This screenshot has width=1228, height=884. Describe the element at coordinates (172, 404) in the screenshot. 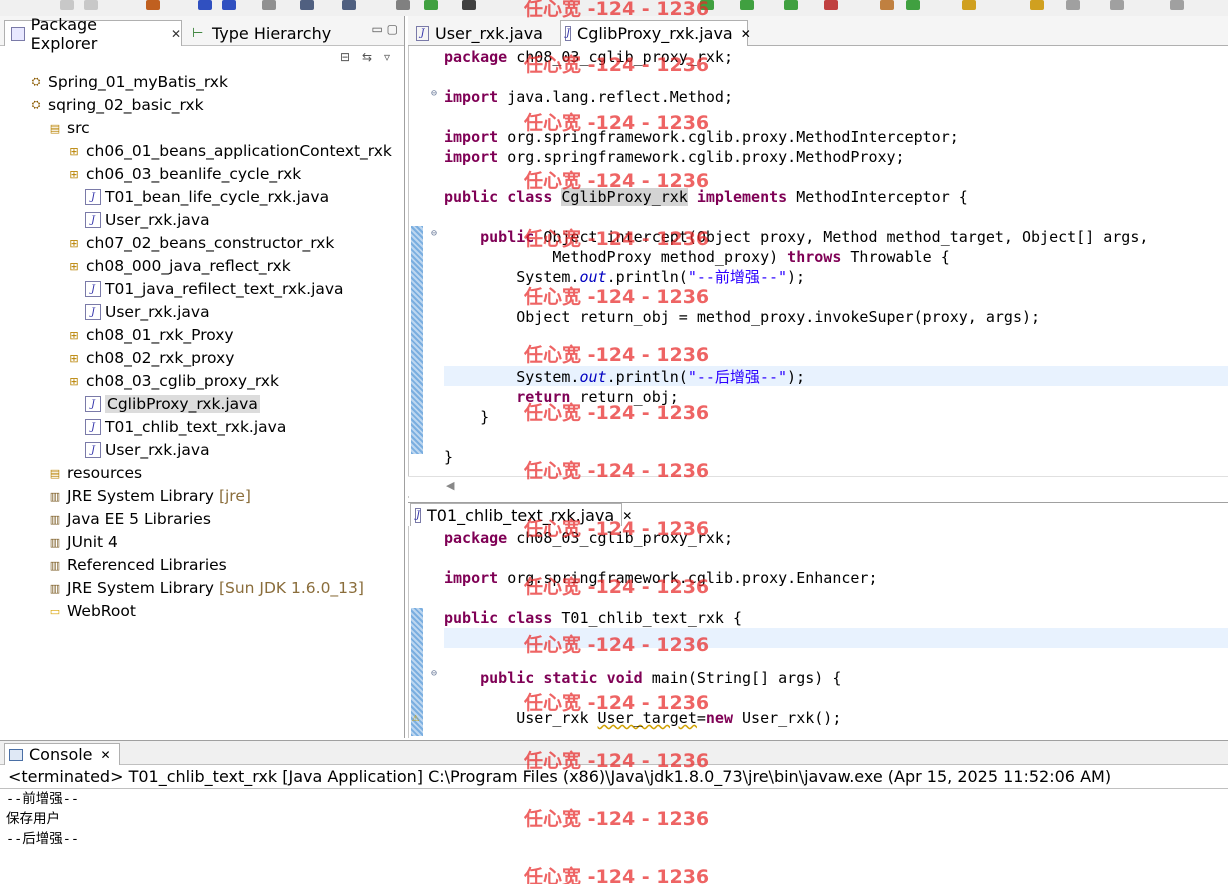

I see `tree-item-java-file-selected: J CglibProxy_rxk.java` at that location.